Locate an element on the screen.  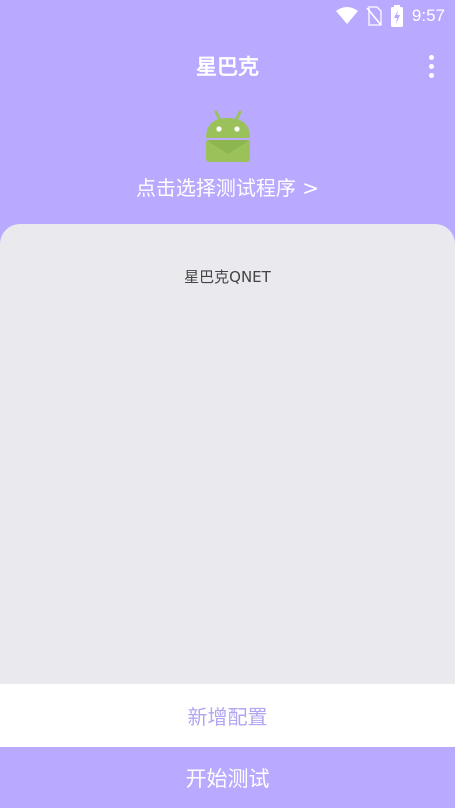
more-options-icon is located at coordinates (431, 66).